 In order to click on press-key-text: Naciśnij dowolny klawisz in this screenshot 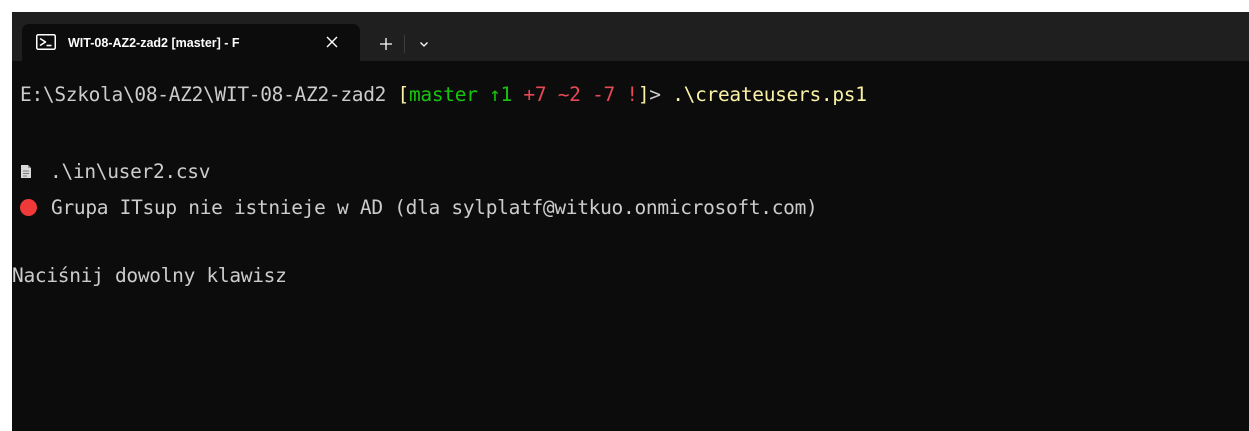, I will do `click(149, 275)`.